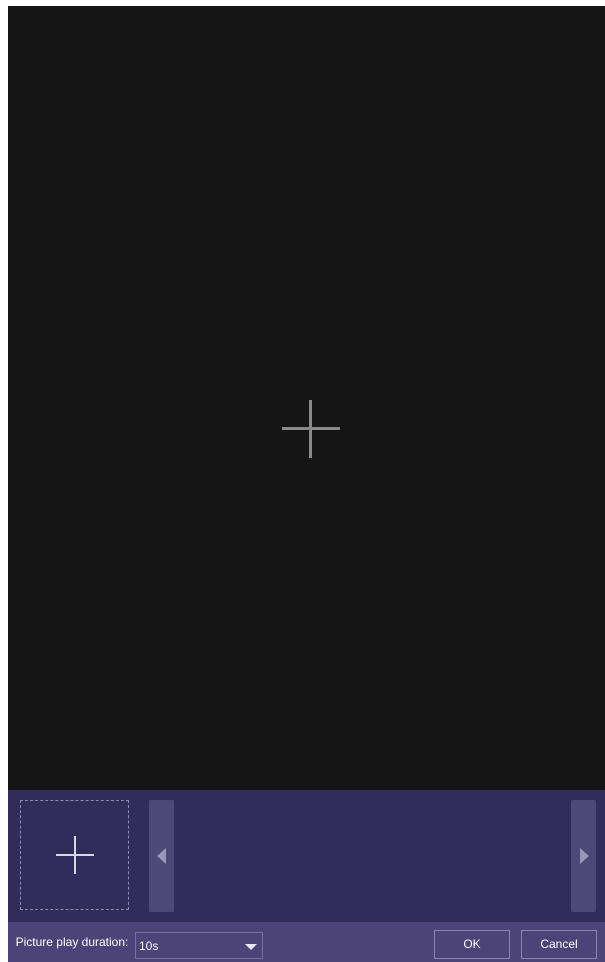  Describe the element at coordinates (306, 856) in the screenshot. I see `thumbnail-strip` at that location.